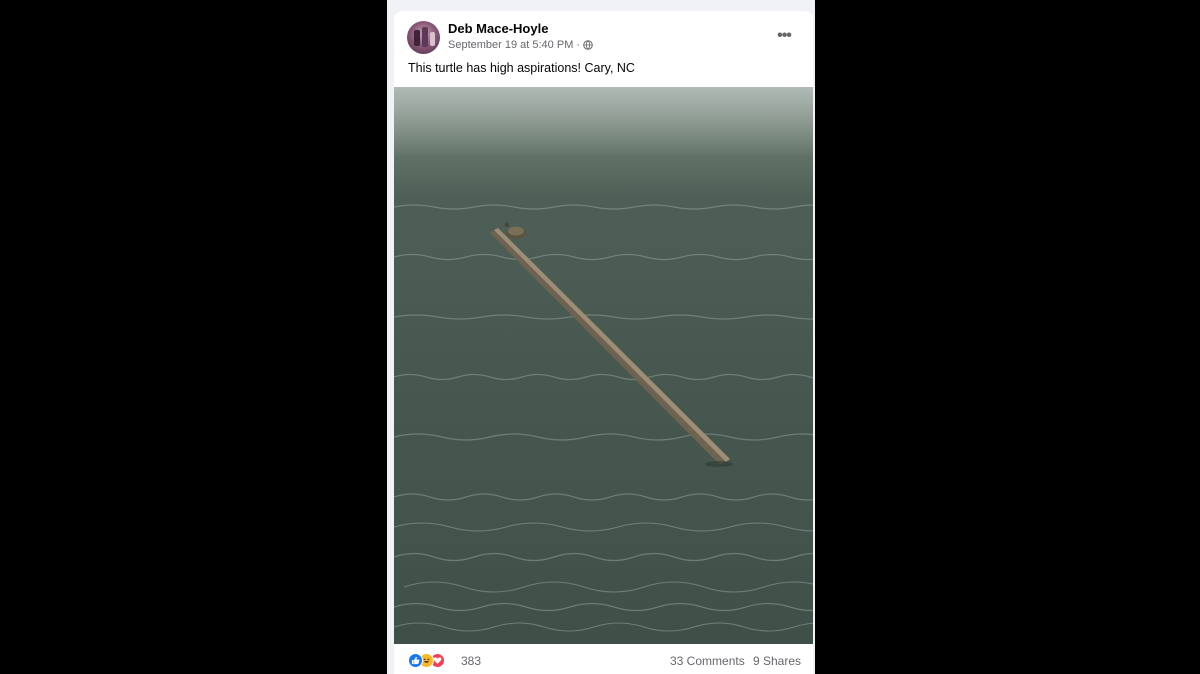 This screenshot has height=674, width=1200. Describe the element at coordinates (777, 661) in the screenshot. I see `shares-link: 9 Shares` at that location.